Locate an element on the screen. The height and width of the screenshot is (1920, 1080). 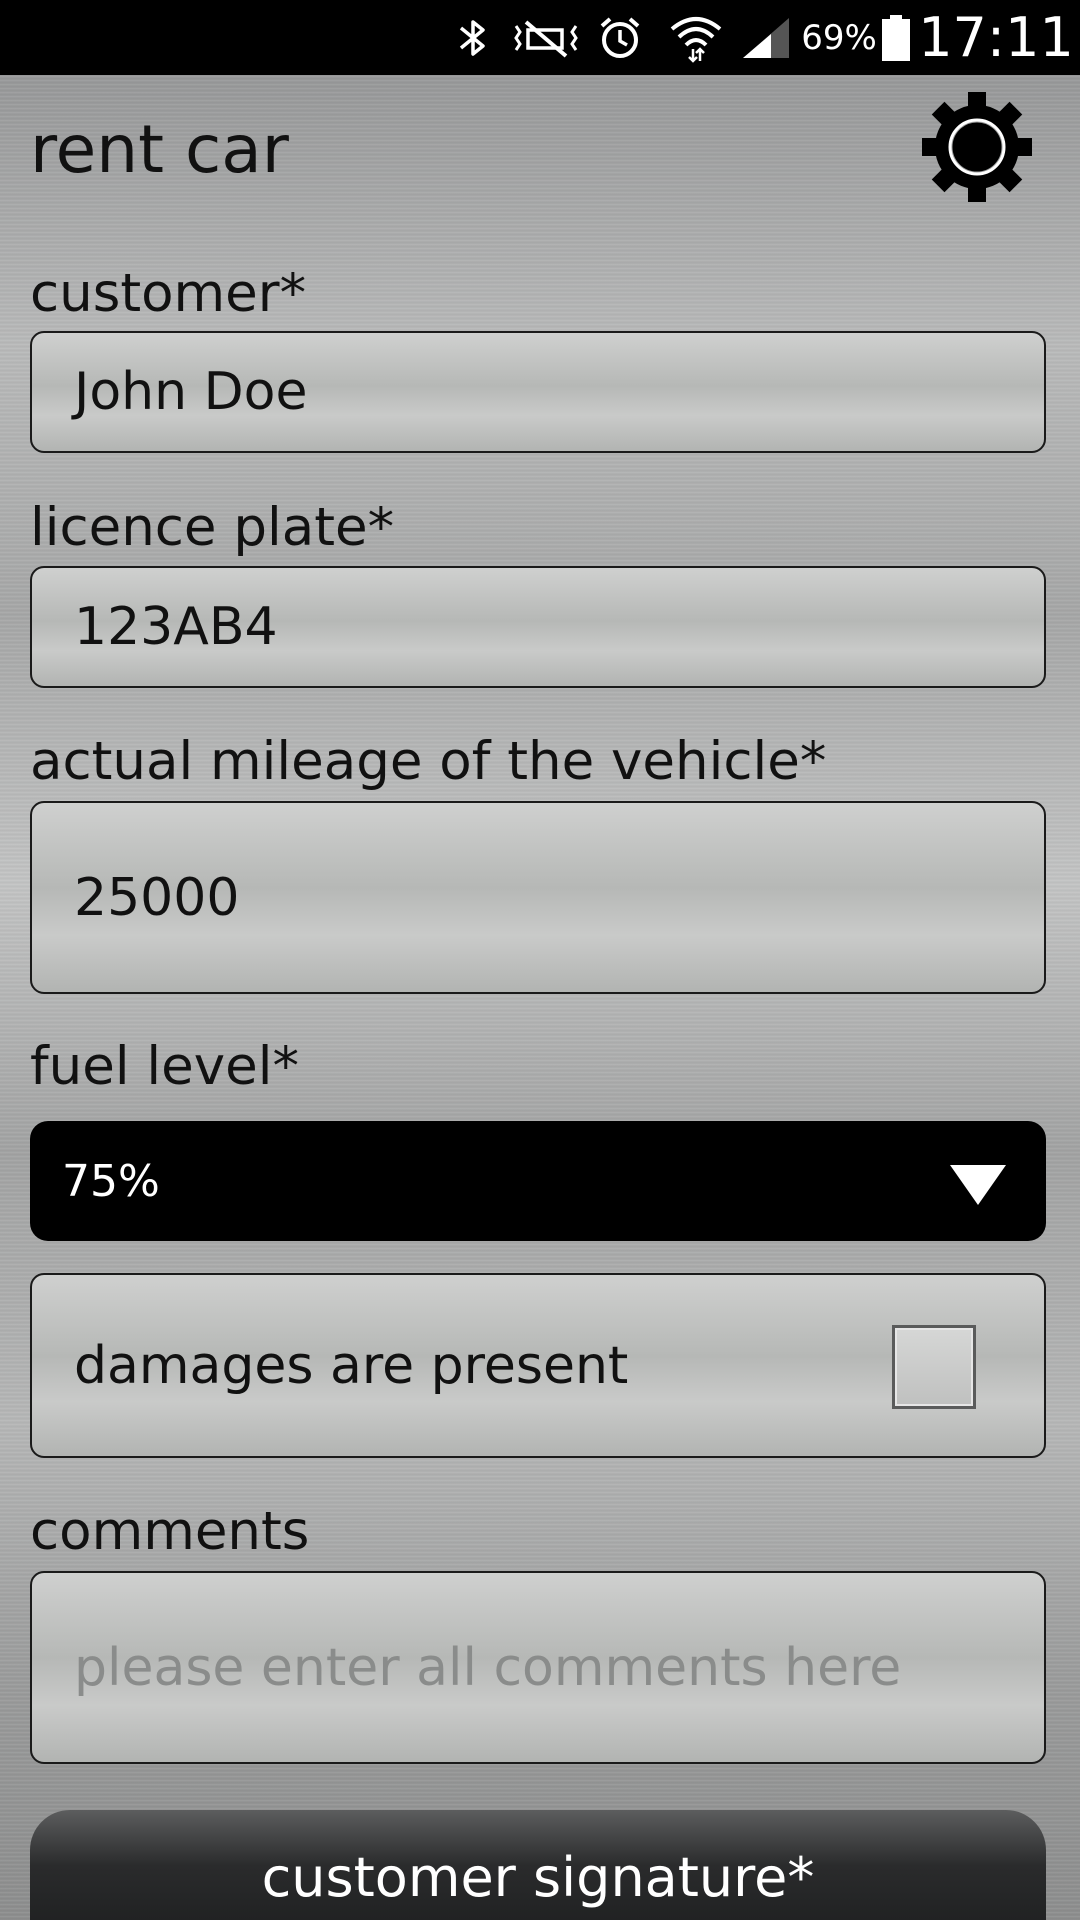
fuel-level-select: 75% is located at coordinates (538, 1181).